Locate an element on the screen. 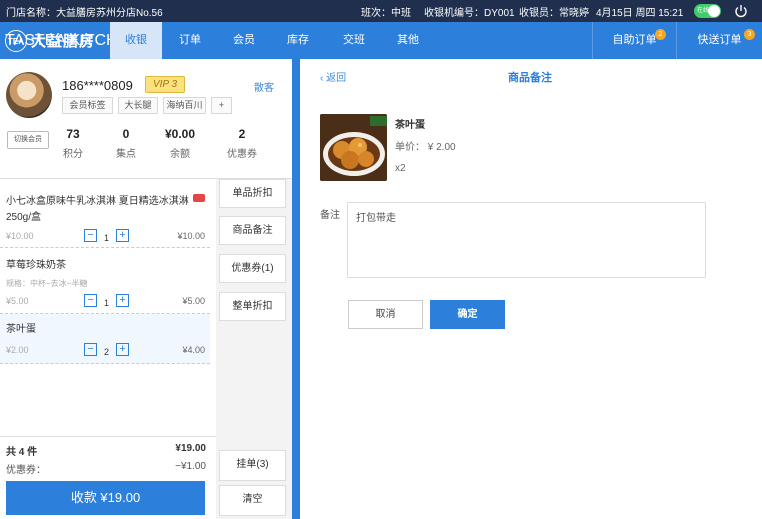  switch-member-button: 切换会员 is located at coordinates (28, 140).